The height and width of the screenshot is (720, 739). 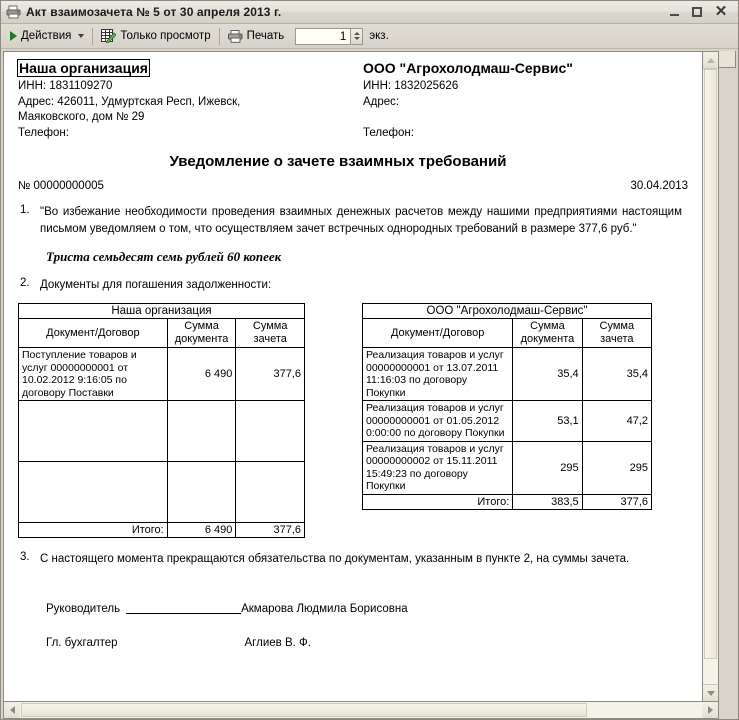 I want to click on copies-stepper: 1, so click(x=329, y=36).